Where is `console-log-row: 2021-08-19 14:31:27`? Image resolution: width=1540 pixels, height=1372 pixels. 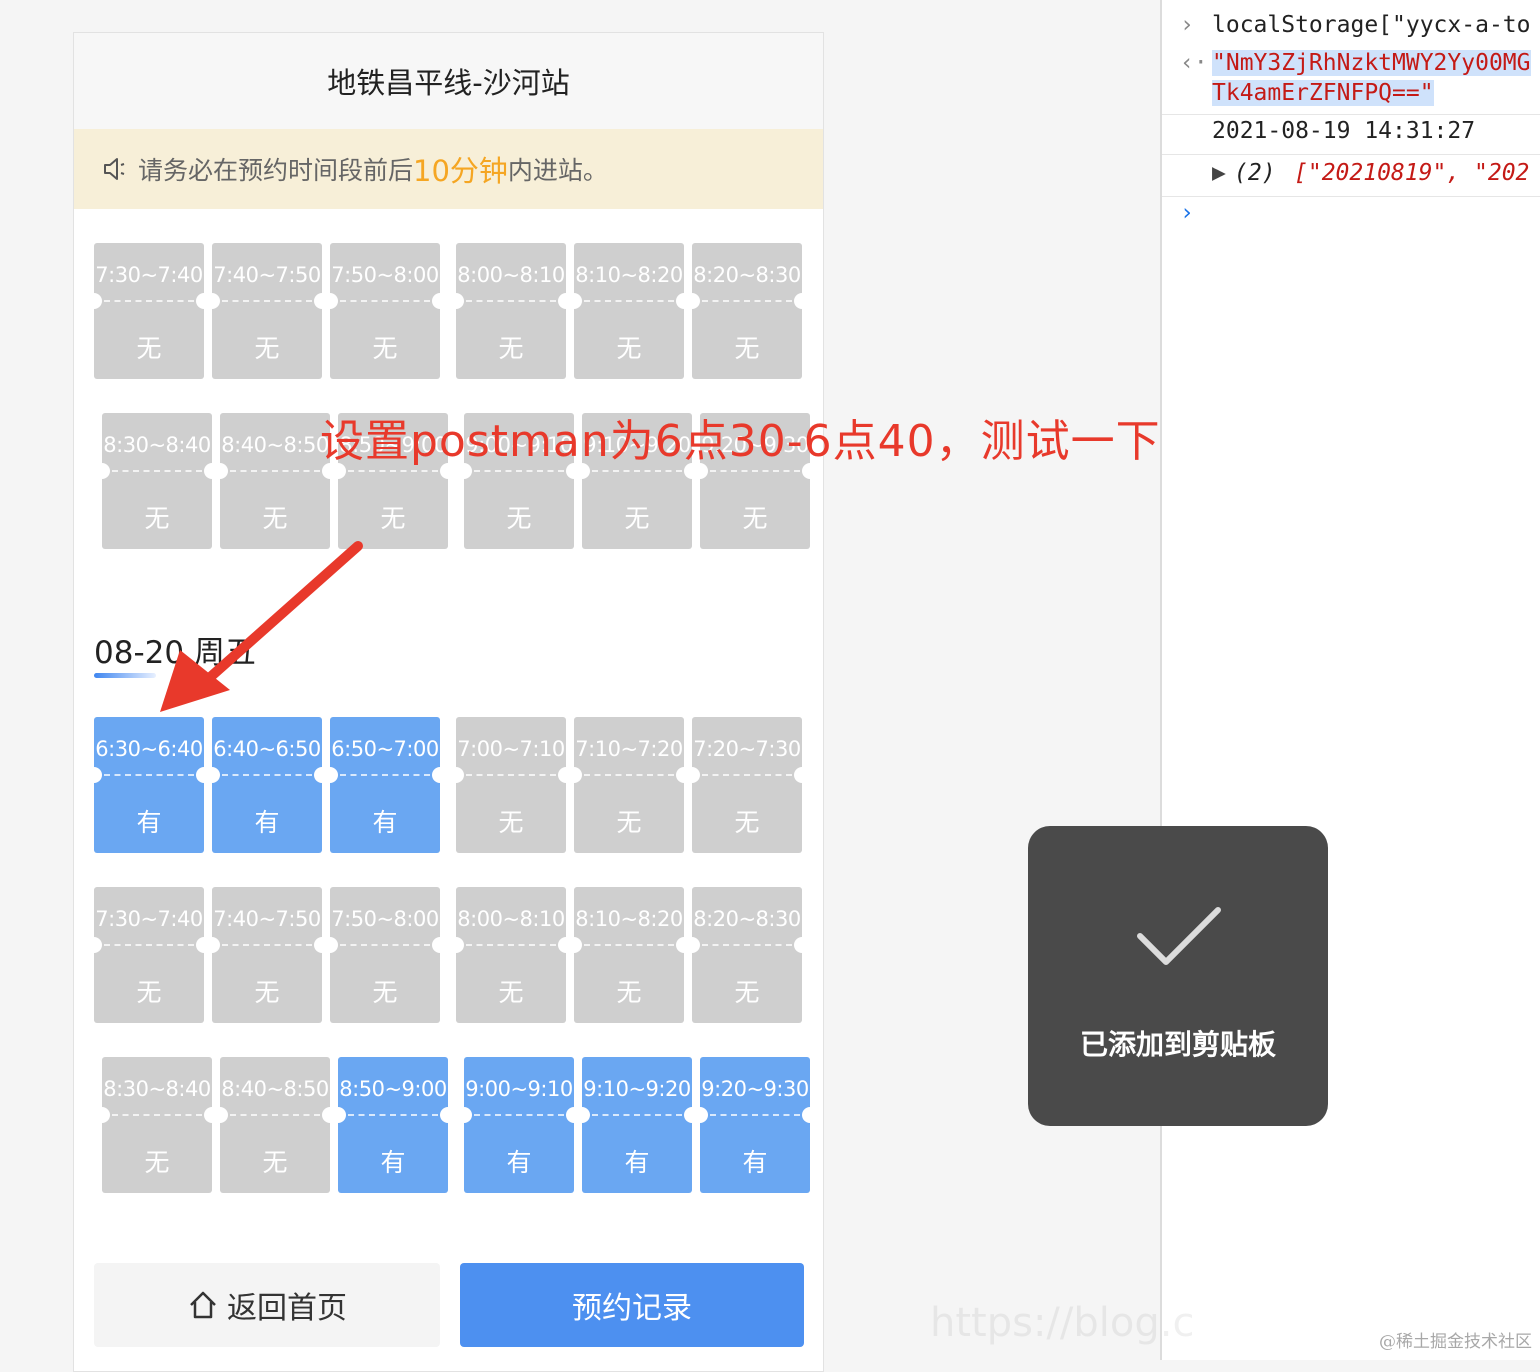 console-log-row: 2021-08-19 14:31:27 is located at coordinates (1351, 135).